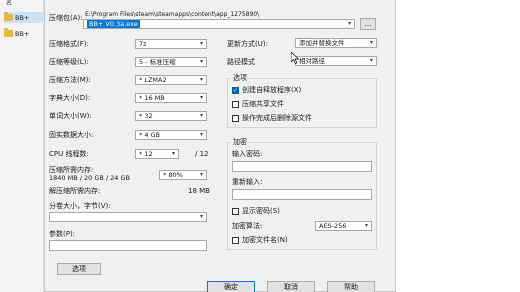 The image size is (520, 292). What do you see at coordinates (263, 104) in the screenshot?
I see `compress-shared-label: 压缩共享文件` at bounding box center [263, 104].